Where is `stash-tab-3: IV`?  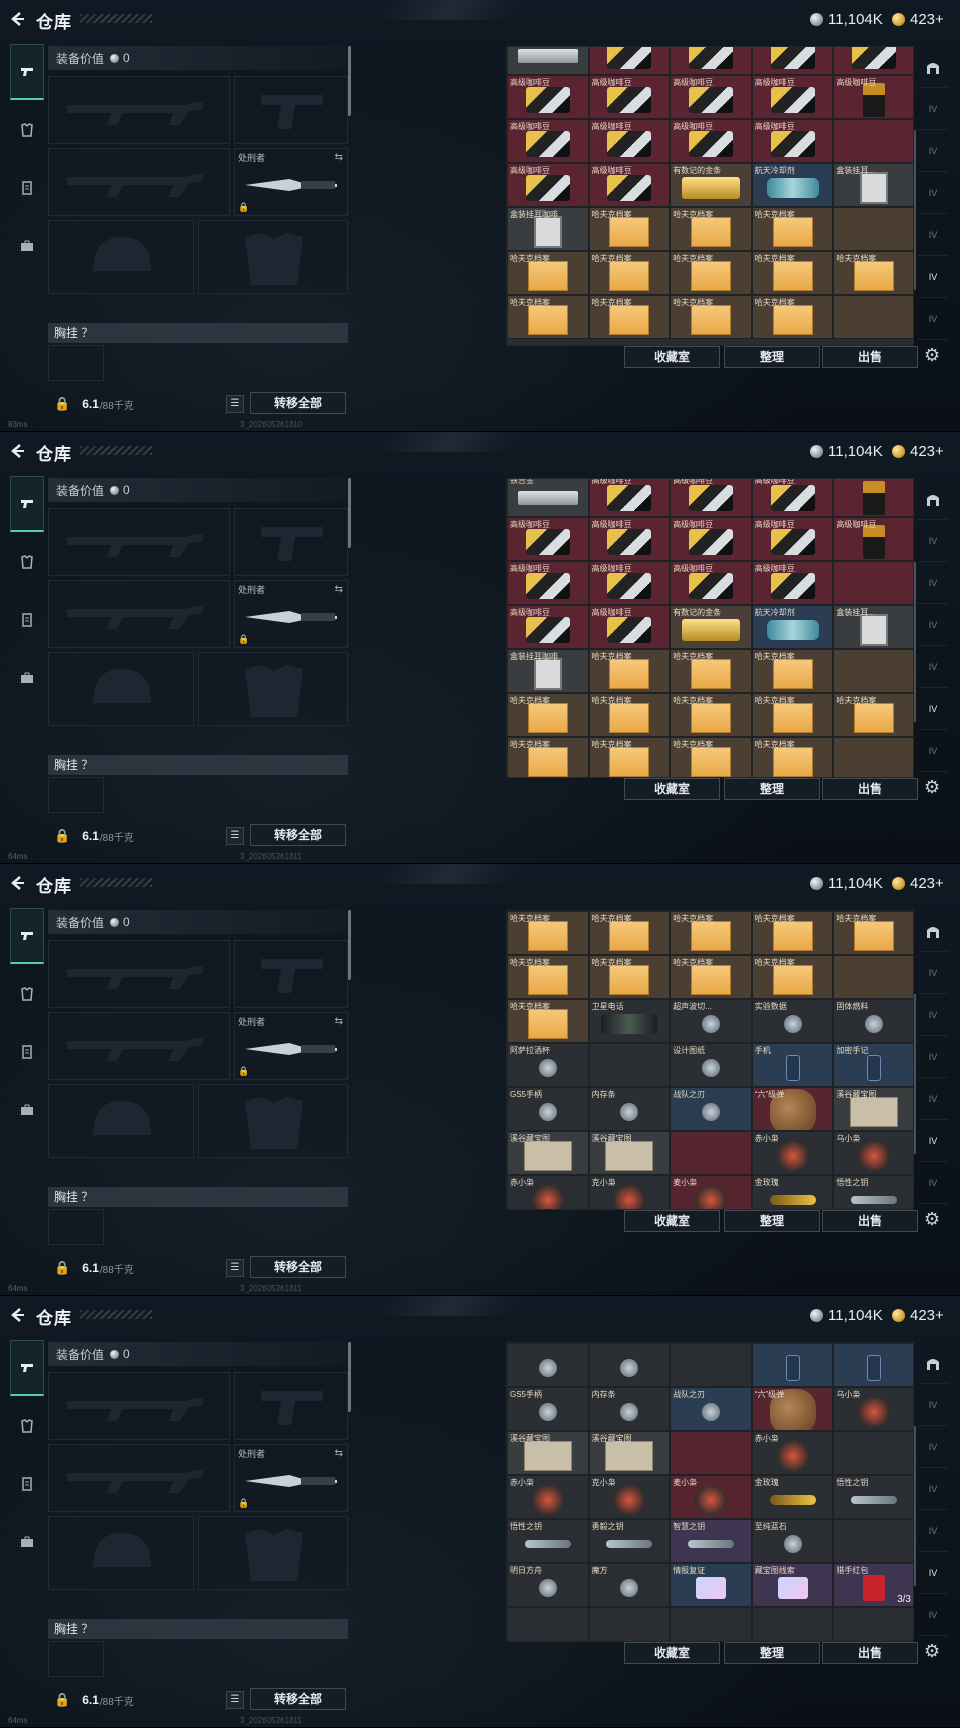
stash-tab-3: IV is located at coordinates (933, 1057).